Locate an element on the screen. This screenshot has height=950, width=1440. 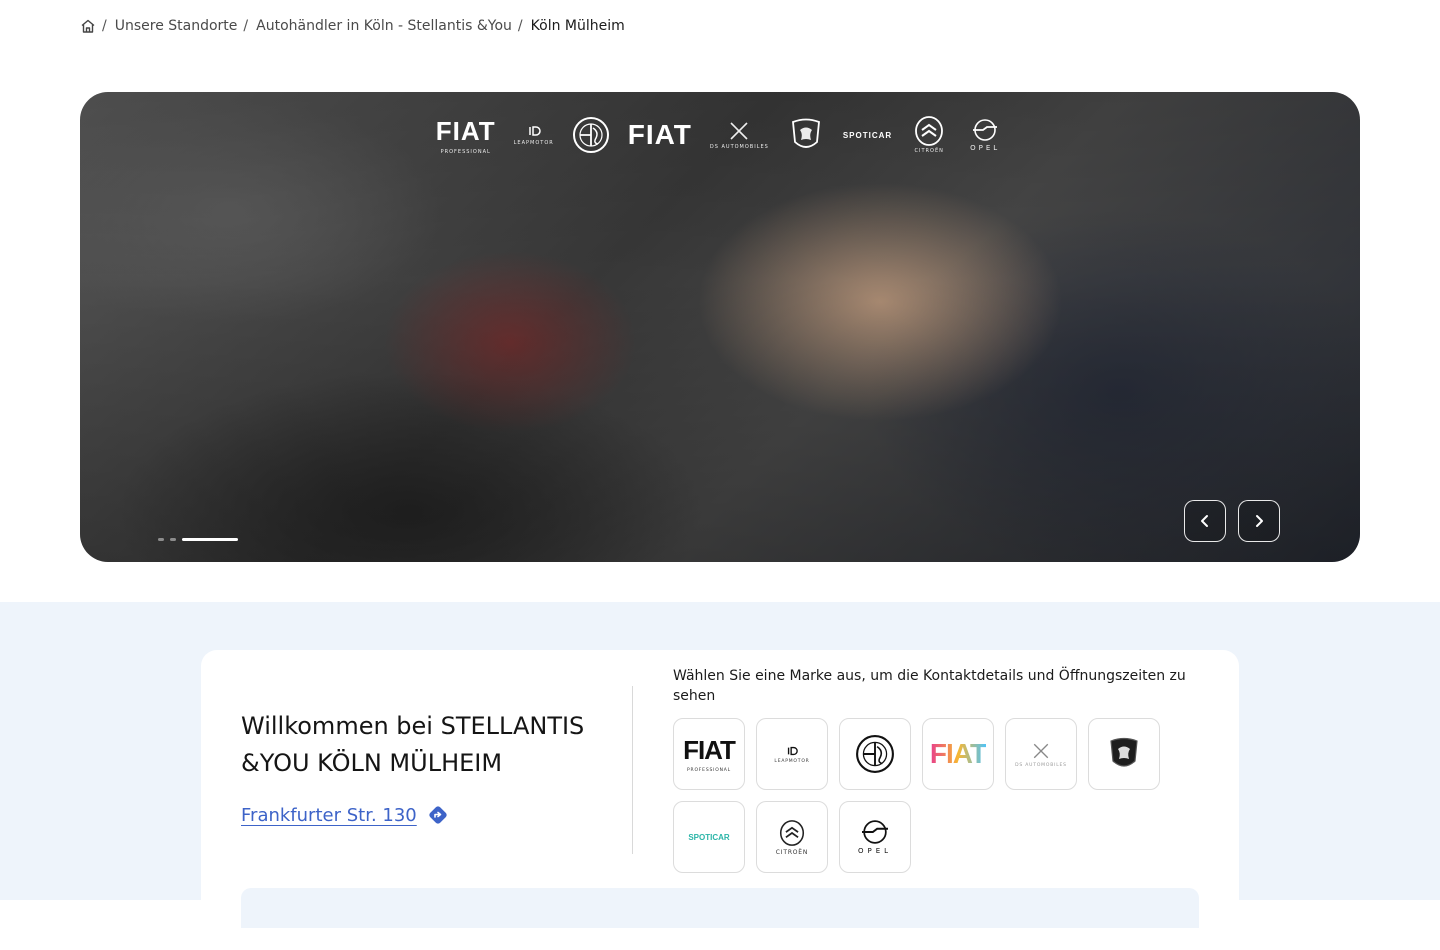
citroen-logo: CITROËN is located at coordinates (929, 135).